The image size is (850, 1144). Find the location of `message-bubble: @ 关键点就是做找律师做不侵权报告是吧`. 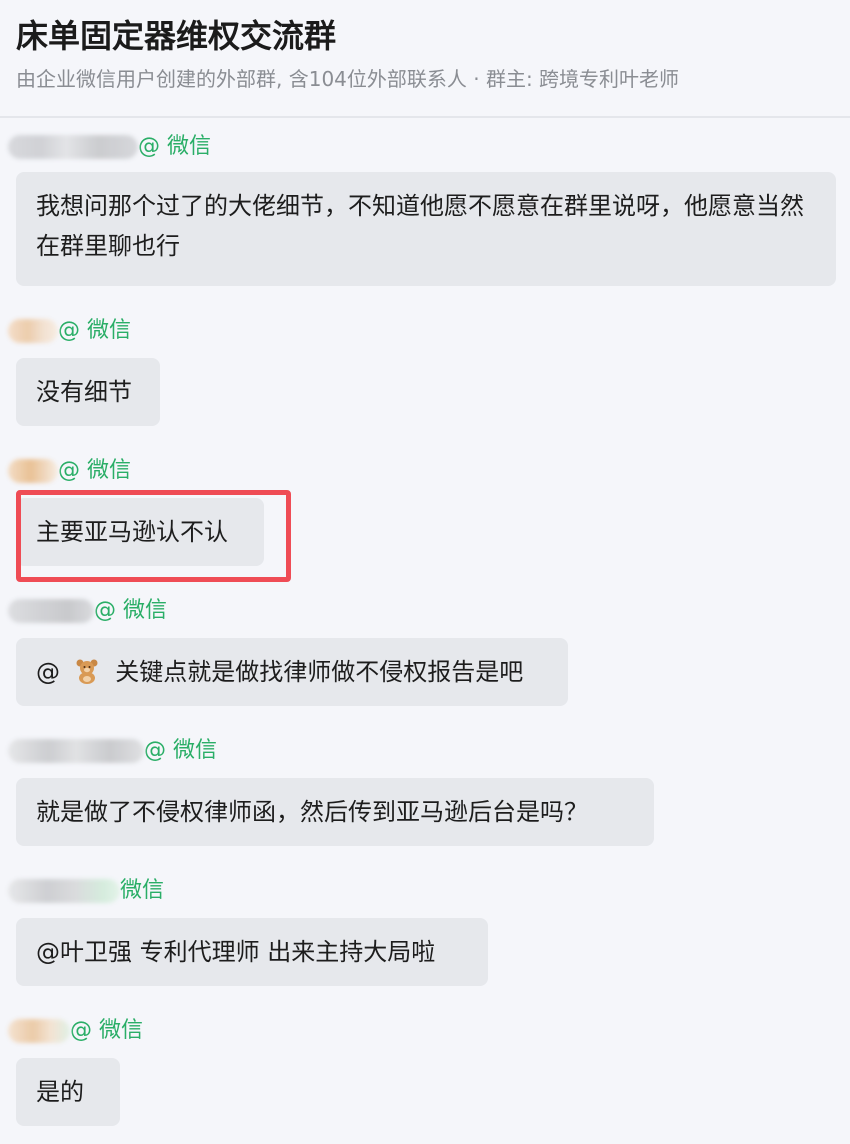

message-bubble: @ 关键点就是做找律师做不侵权报告是吧 is located at coordinates (292, 672).